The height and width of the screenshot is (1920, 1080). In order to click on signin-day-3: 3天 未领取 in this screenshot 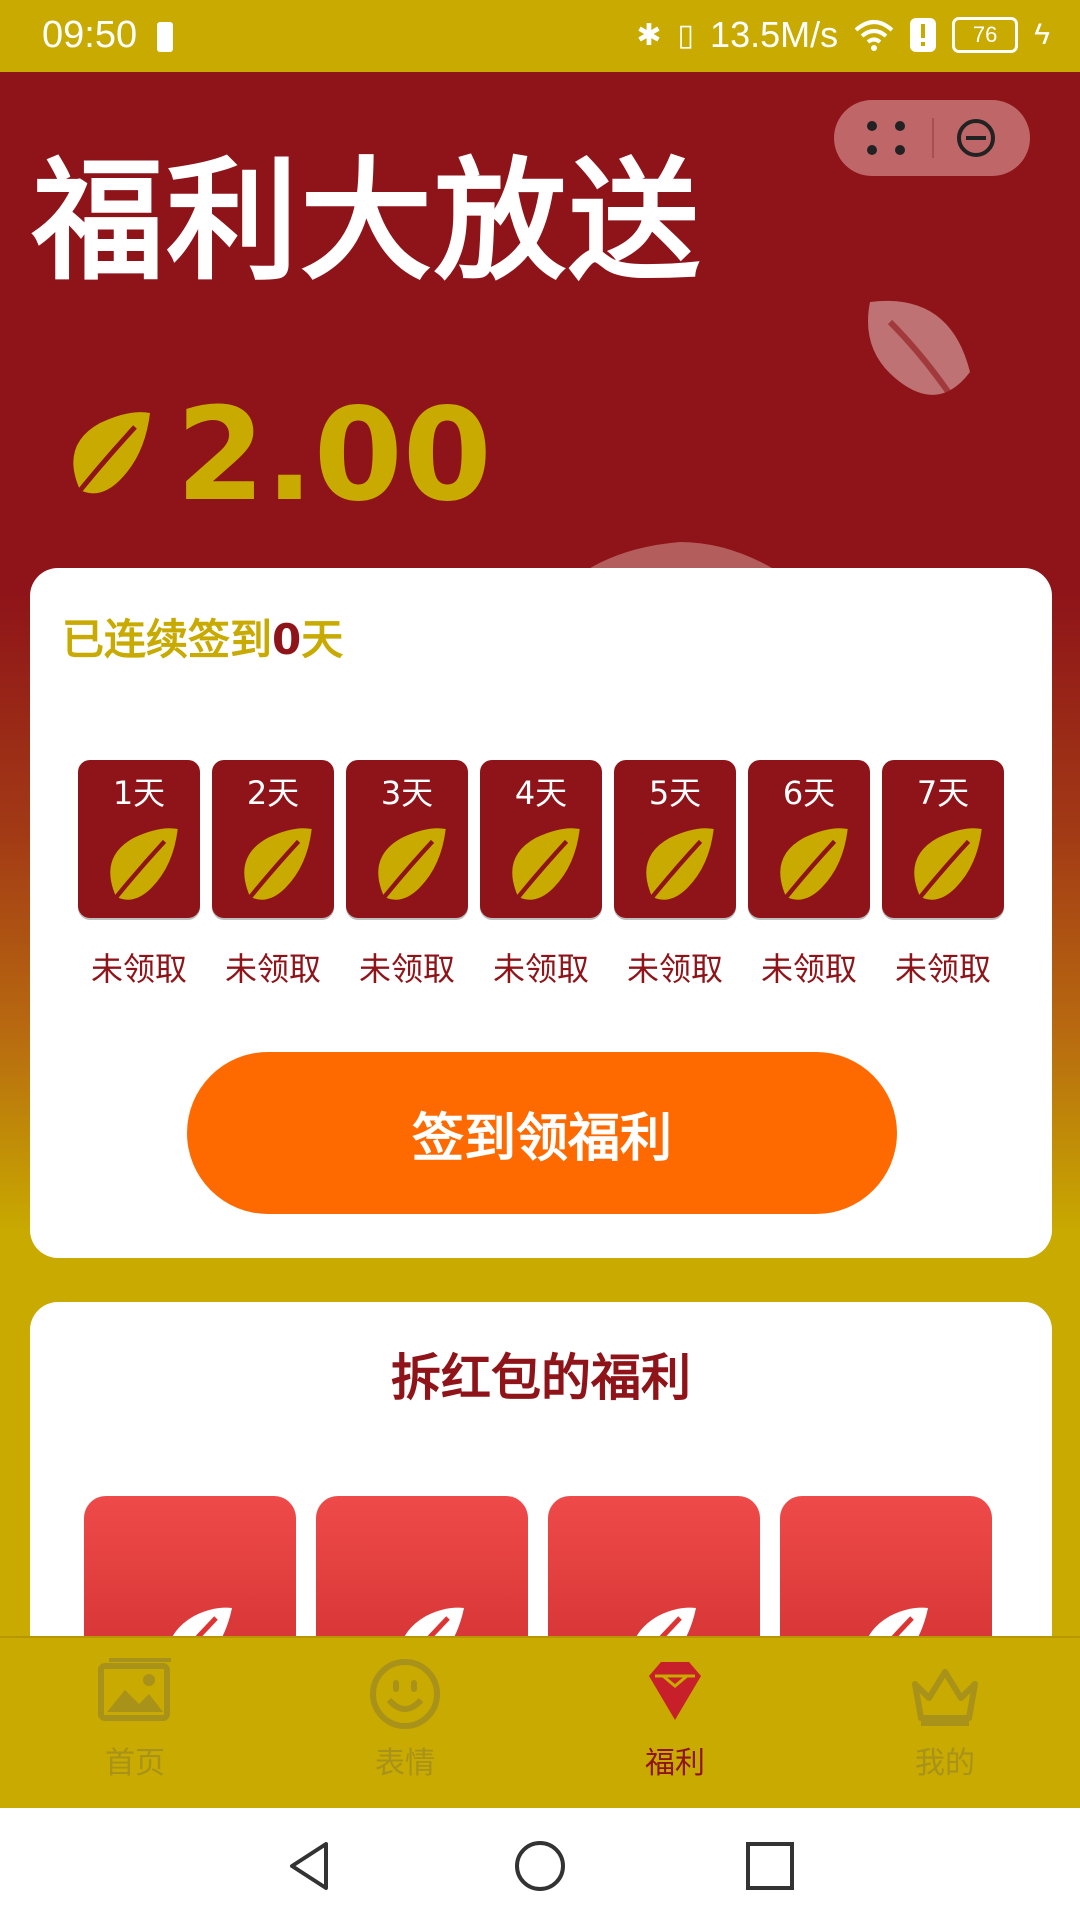, I will do `click(407, 875)`.